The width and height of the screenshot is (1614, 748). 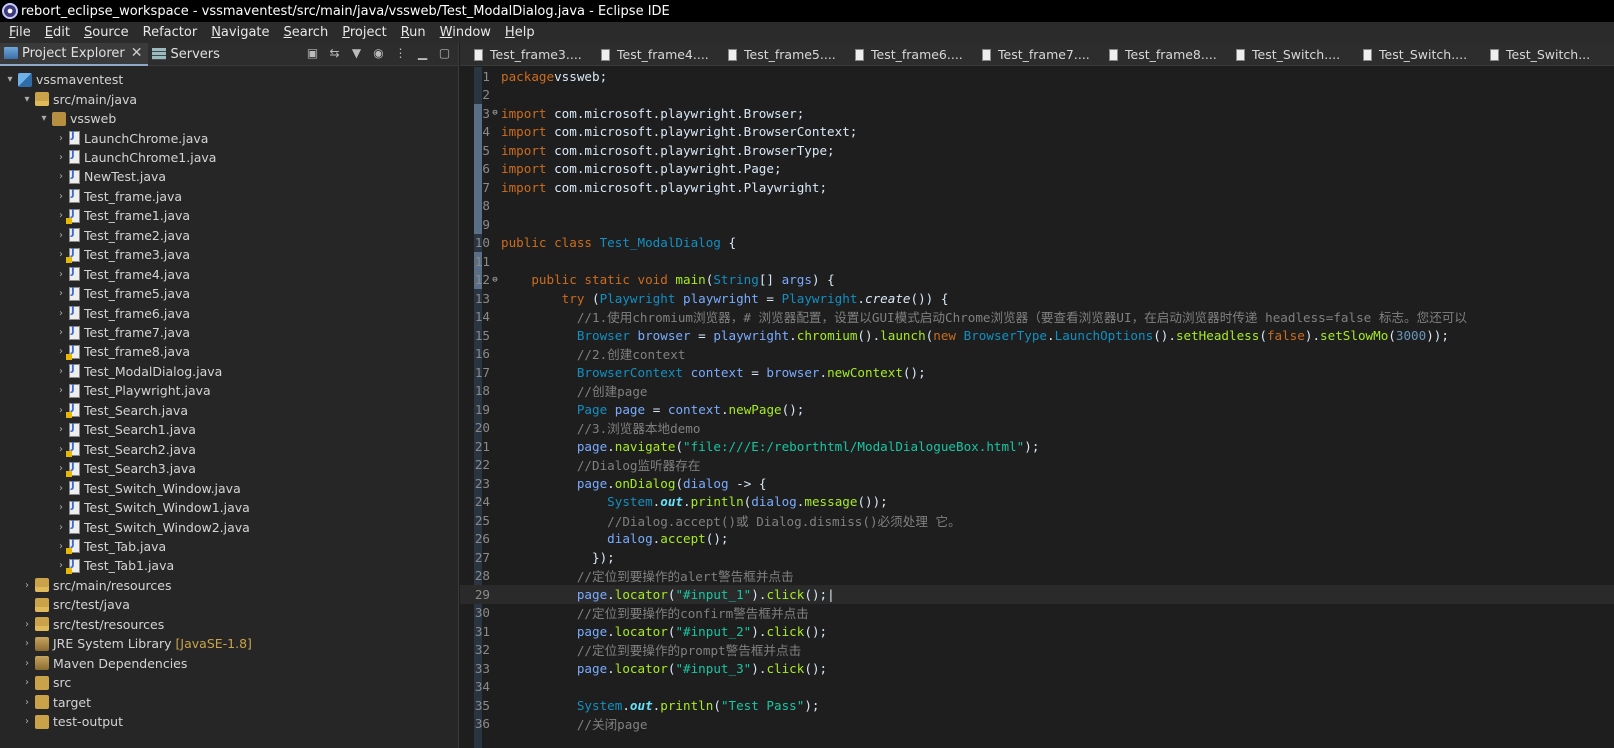 What do you see at coordinates (1037, 95) in the screenshot?
I see `code-line: 2` at bounding box center [1037, 95].